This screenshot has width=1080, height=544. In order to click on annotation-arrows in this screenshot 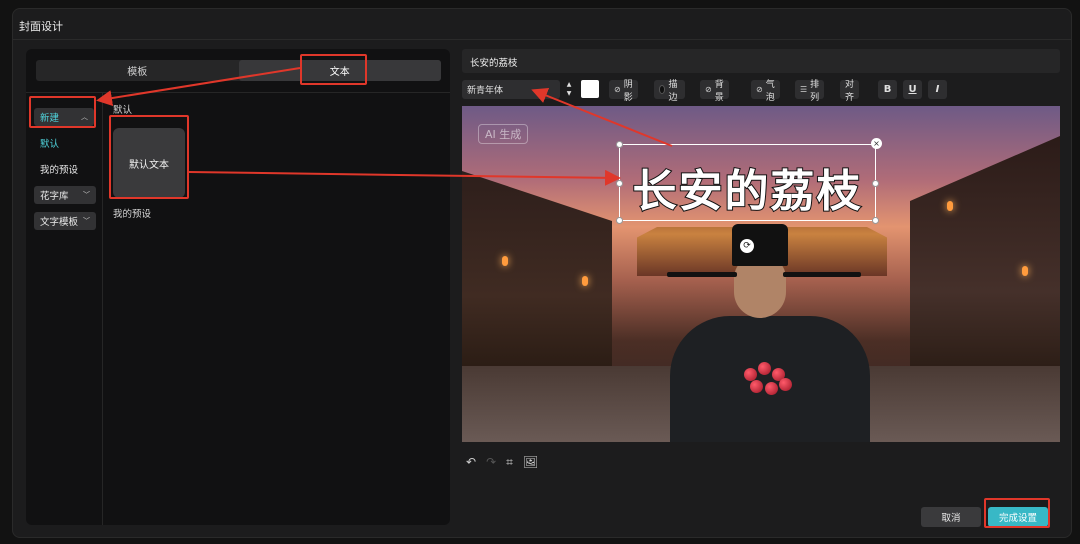, I will do `click(384, 126)`.